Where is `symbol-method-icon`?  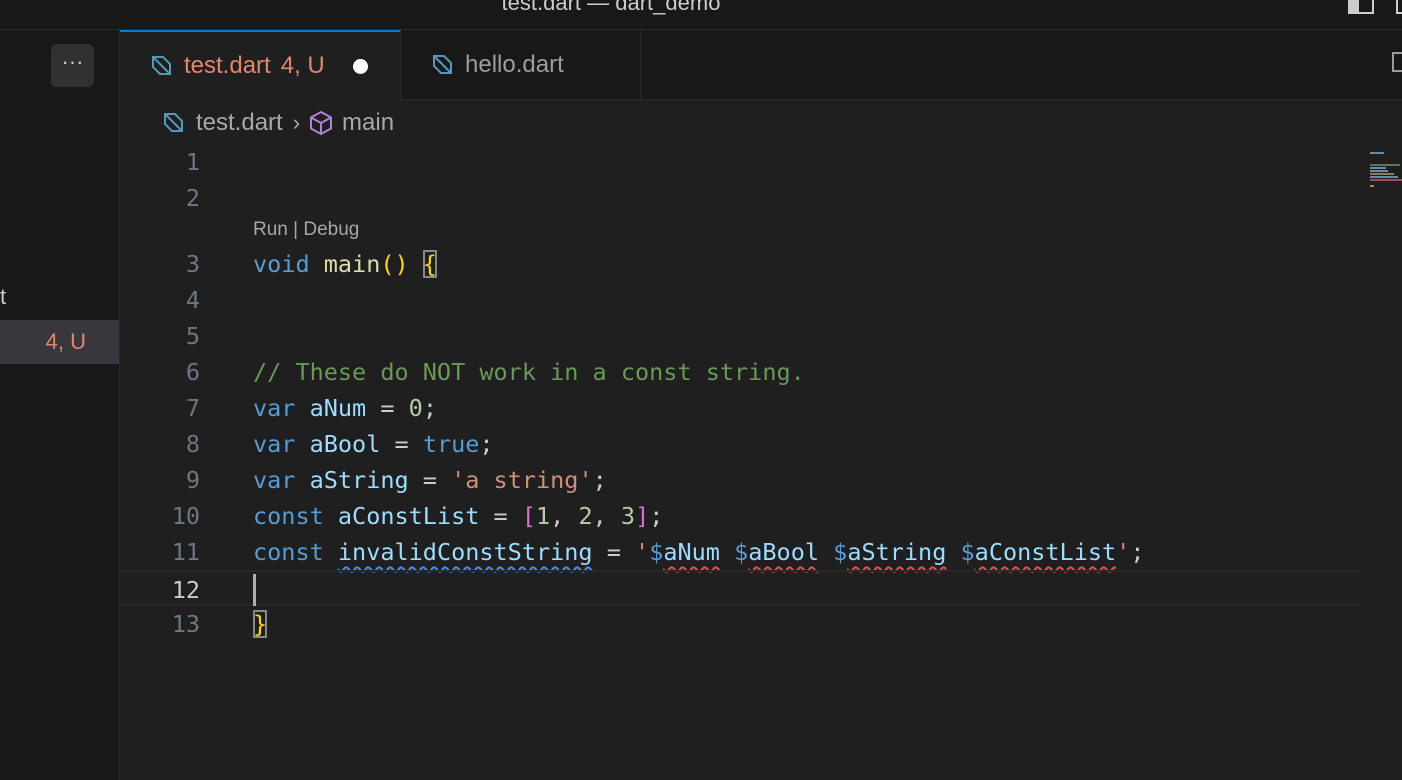
symbol-method-icon is located at coordinates (321, 123).